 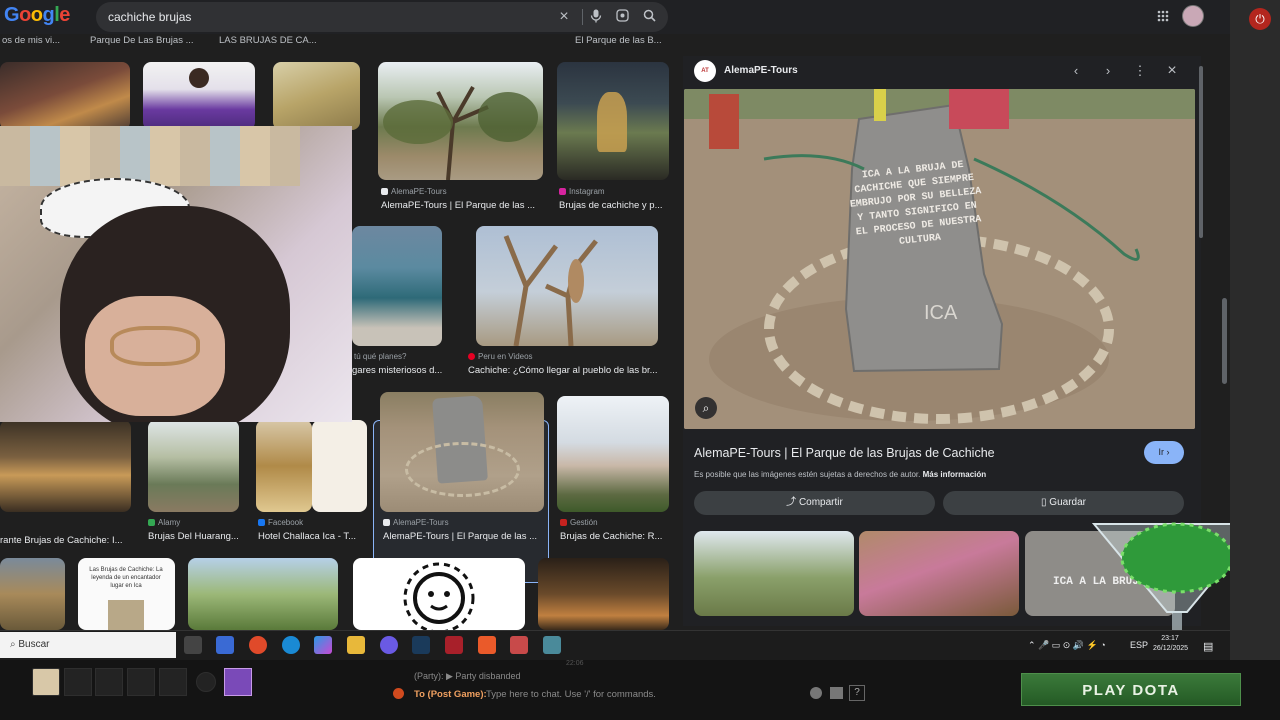 What do you see at coordinates (1140, 71) in the screenshot?
I see `more-options-icon: ⋮` at bounding box center [1140, 71].